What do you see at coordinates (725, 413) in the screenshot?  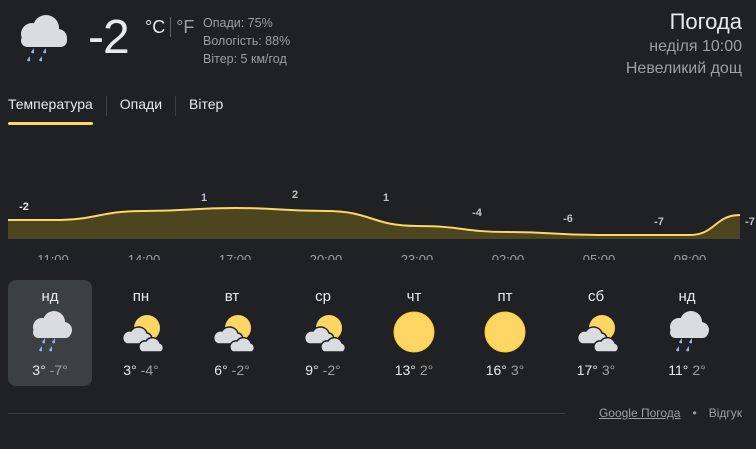 I see `feedback-link: Відгук` at bounding box center [725, 413].